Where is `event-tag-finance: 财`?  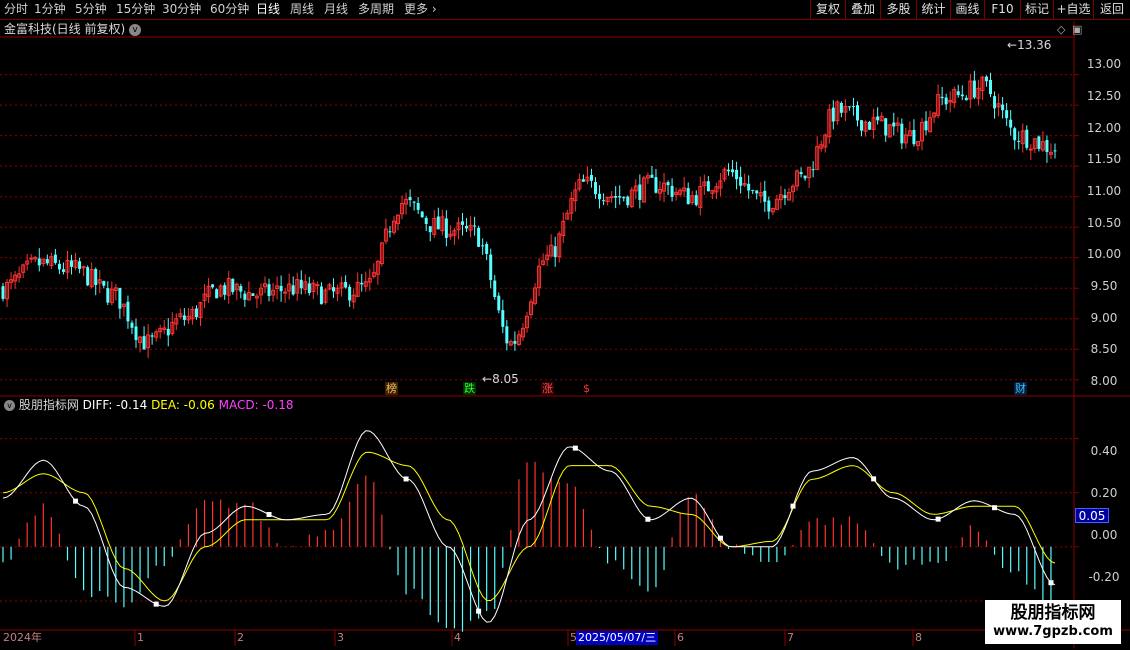
event-tag-finance: 财 is located at coordinates (1020, 388).